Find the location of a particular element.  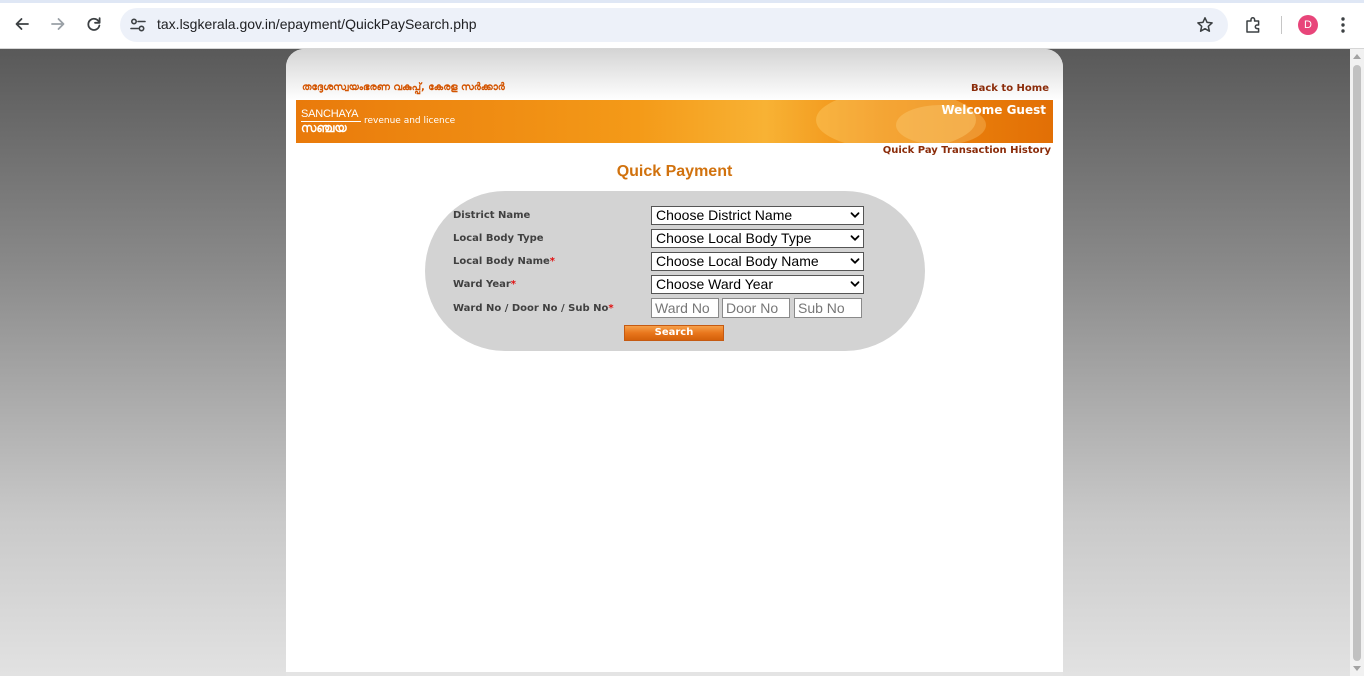

local-body-type-select-value: Choose Local Body Type is located at coordinates (734, 238).